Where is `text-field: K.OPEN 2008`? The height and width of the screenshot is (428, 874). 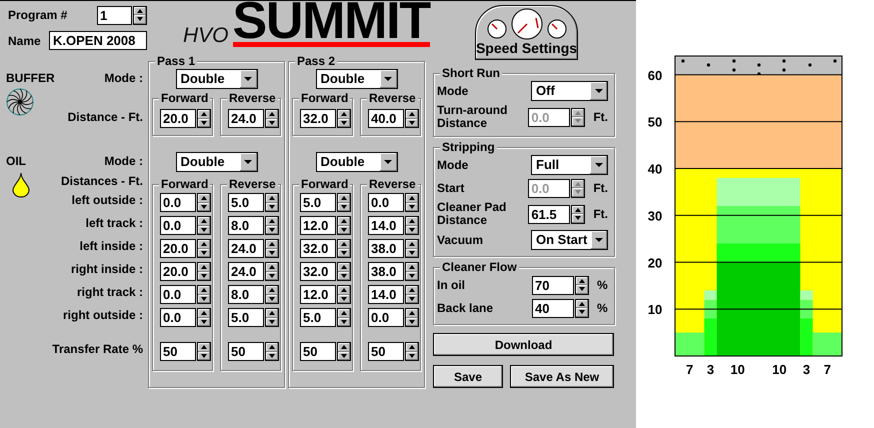 text-field: K.OPEN 2008 is located at coordinates (98, 40).